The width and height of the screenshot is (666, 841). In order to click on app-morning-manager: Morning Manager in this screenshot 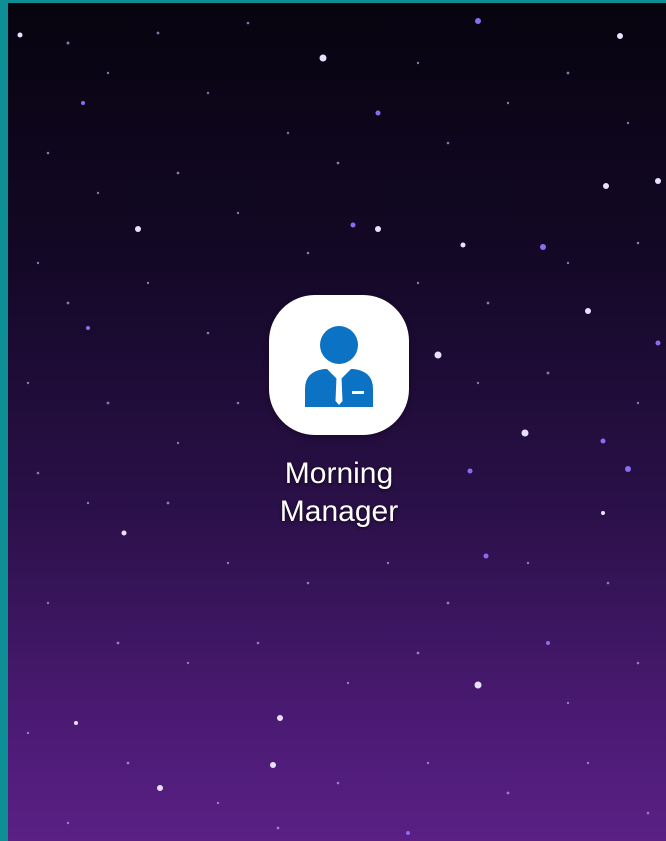, I will do `click(339, 413)`.